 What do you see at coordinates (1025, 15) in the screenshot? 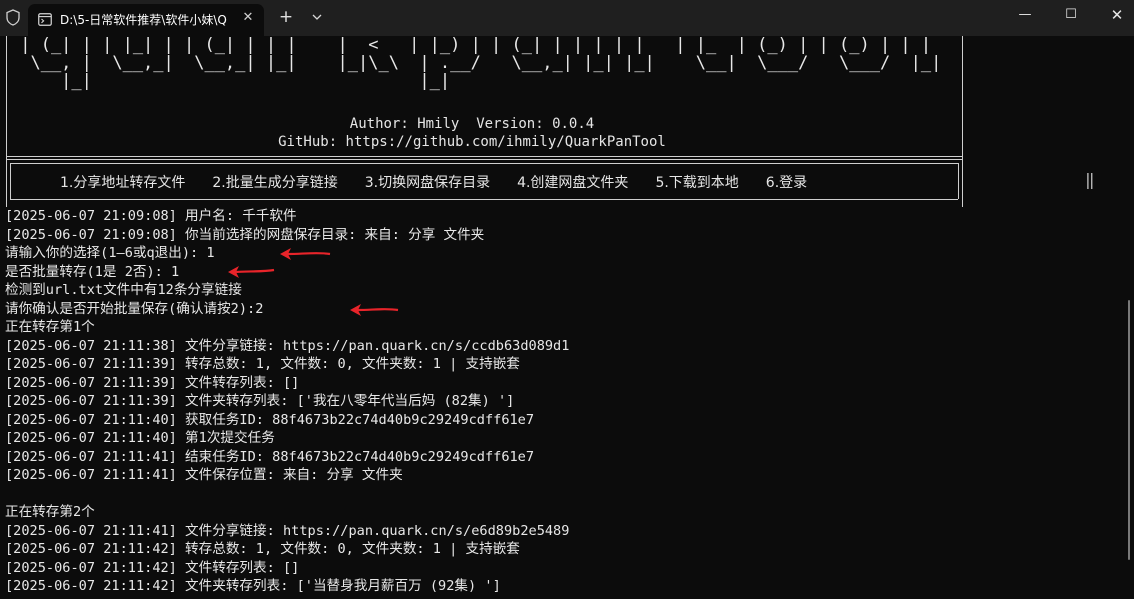
I see `minimize-icon: —` at bounding box center [1025, 15].